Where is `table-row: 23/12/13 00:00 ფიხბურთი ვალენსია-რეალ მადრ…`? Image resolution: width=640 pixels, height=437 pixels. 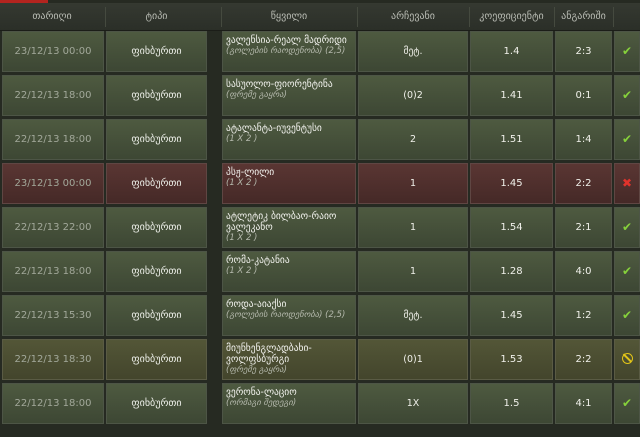
table-row: 23/12/13 00:00 ფიხბურთი ვალენსია-რეალ მადრ… is located at coordinates (320, 53).